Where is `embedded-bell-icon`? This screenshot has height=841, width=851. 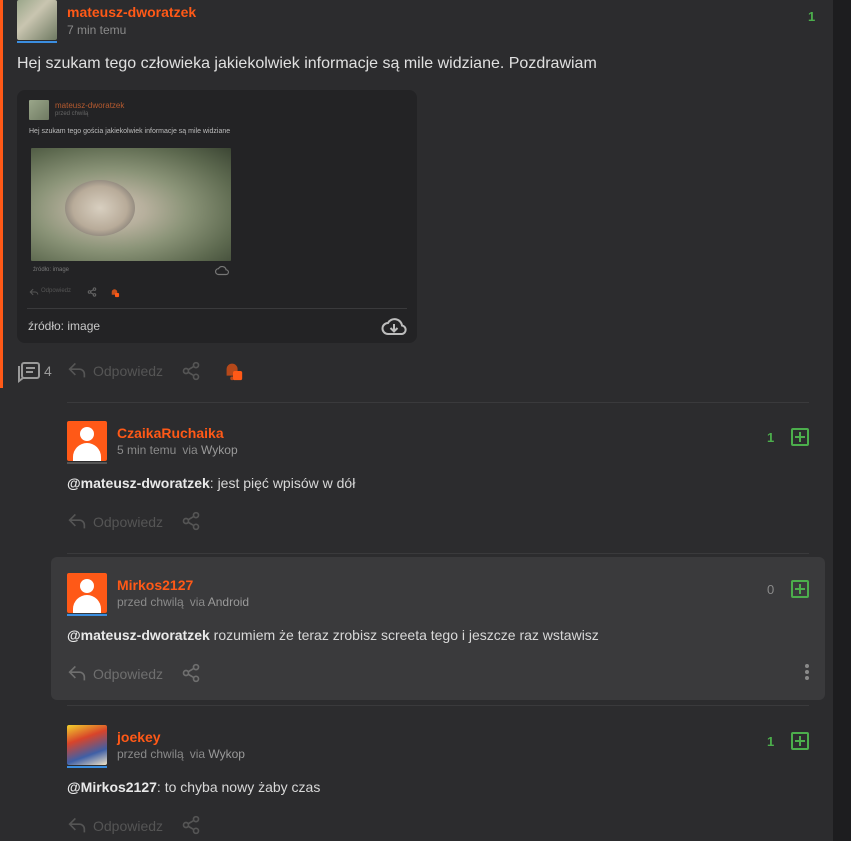
embedded-bell-icon is located at coordinates (115, 293).